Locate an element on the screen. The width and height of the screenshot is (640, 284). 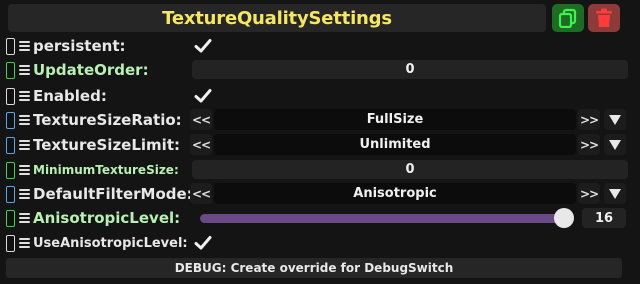
property-row-persistent: persistent: is located at coordinates (318, 46).